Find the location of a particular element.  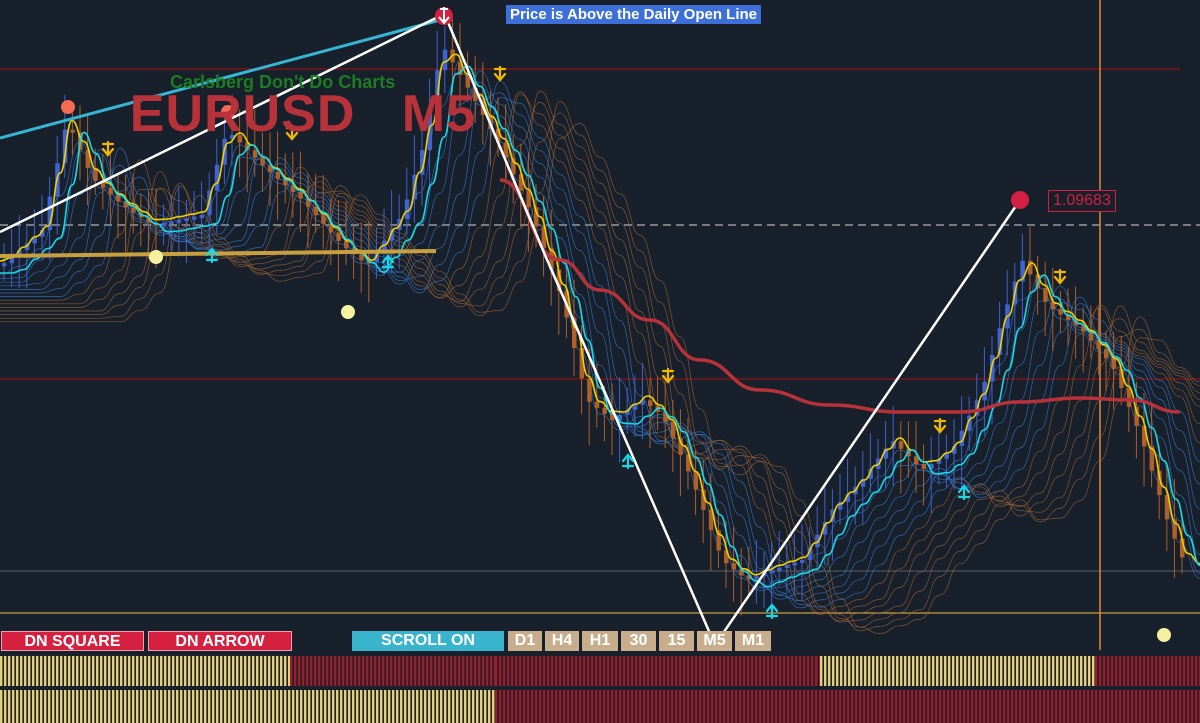

timeframe-button-m1: M1 is located at coordinates (753, 641).